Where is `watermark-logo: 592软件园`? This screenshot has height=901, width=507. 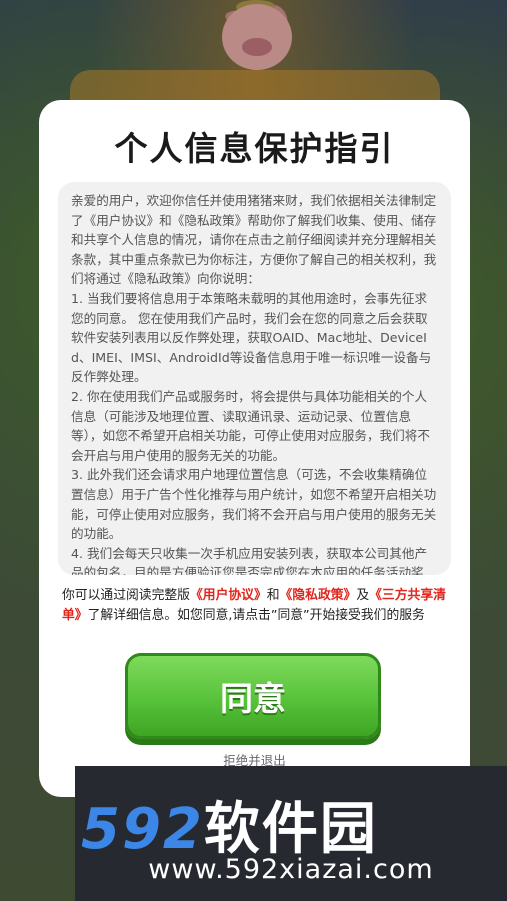
watermark-logo: 592软件园 is located at coordinates (291, 824).